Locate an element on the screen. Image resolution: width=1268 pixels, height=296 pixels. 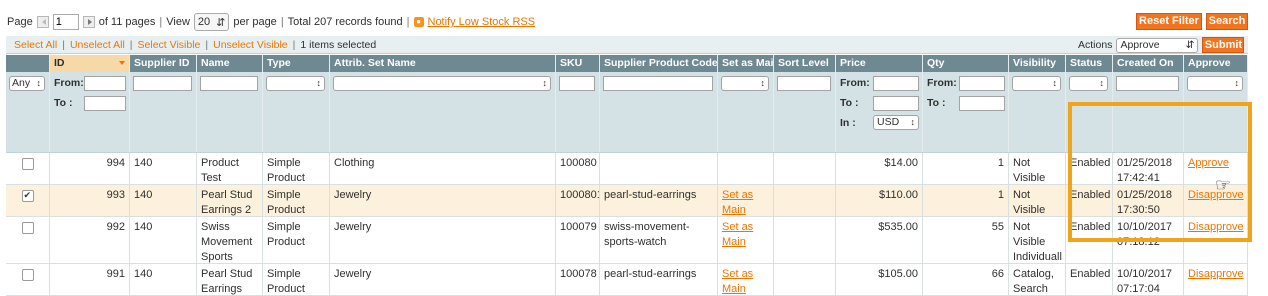
qty-from-label: From: is located at coordinates (942, 83).